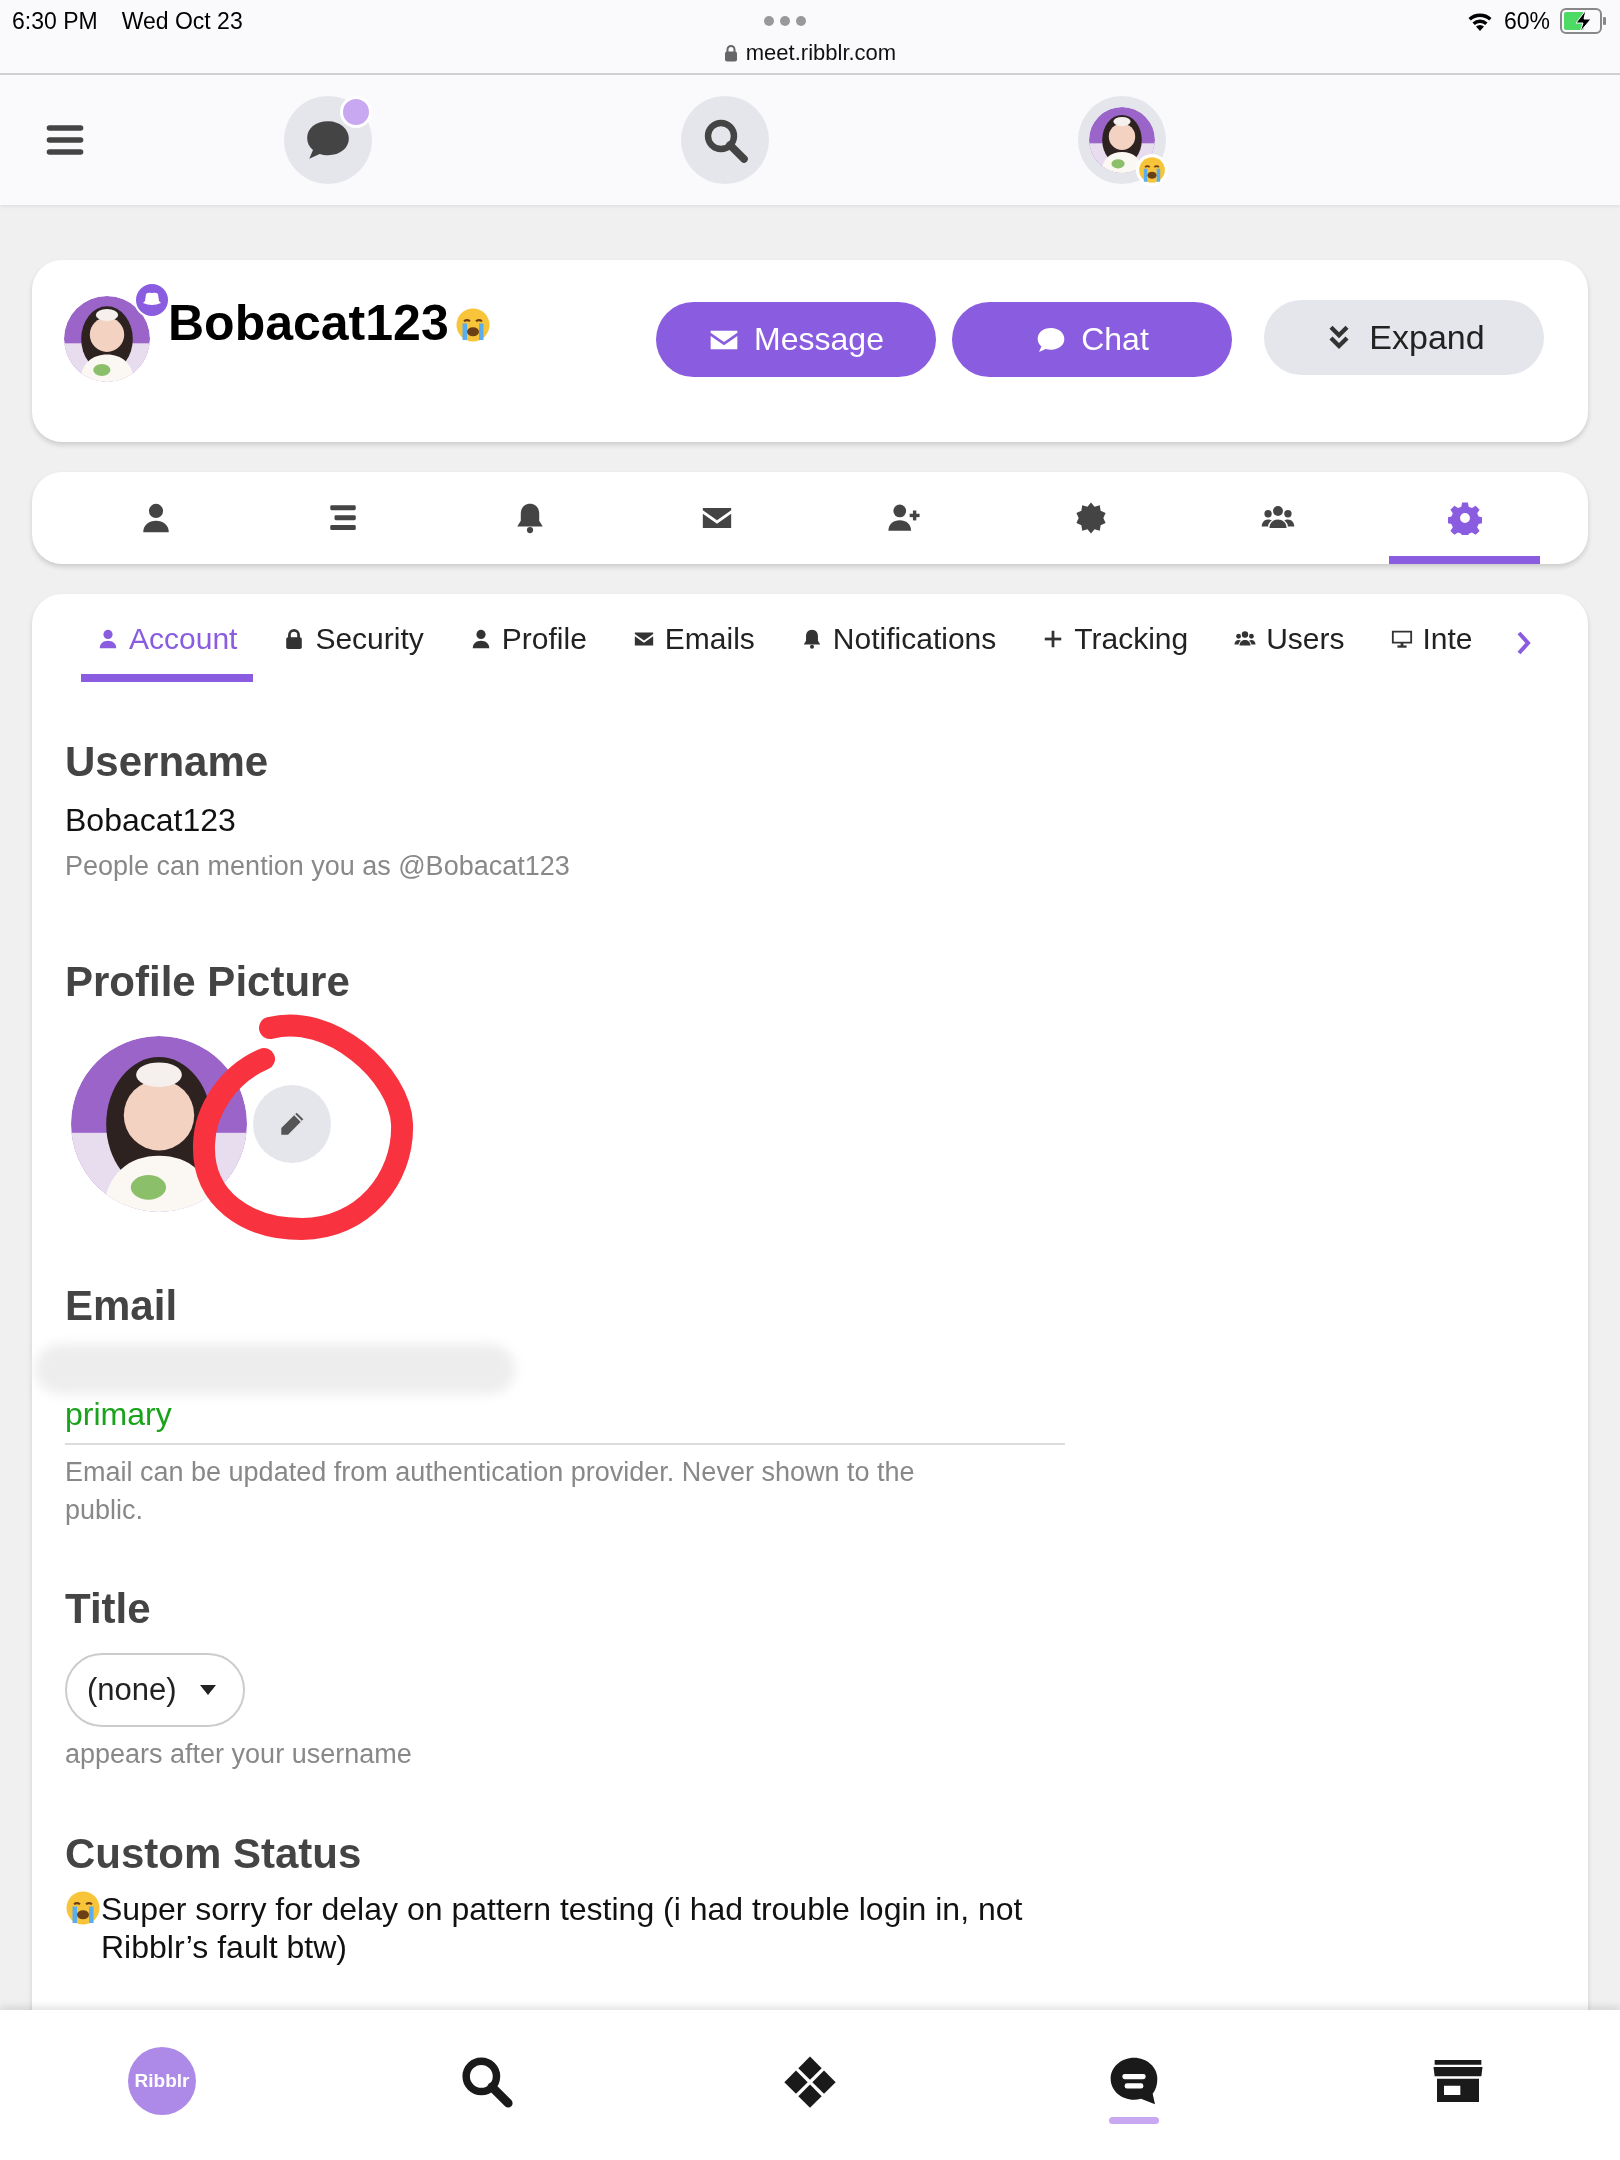 Image resolution: width=1620 pixels, height=2160 pixels. I want to click on settings-tab: Security, so click(353, 643).